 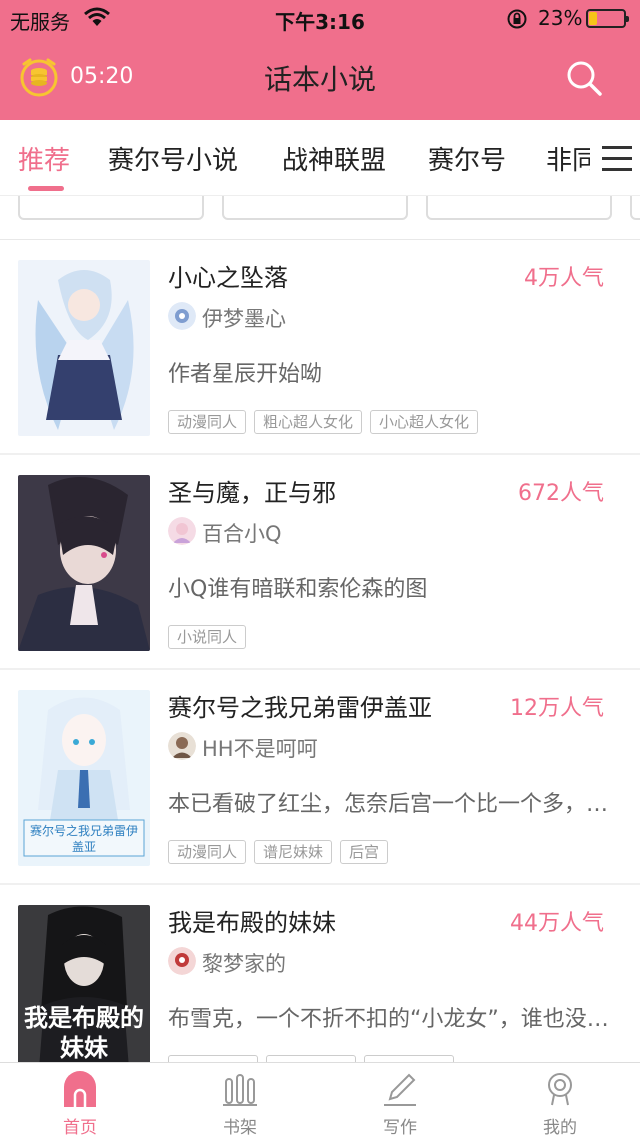 I want to click on tag-list: 小说同人, so click(x=211, y=638).